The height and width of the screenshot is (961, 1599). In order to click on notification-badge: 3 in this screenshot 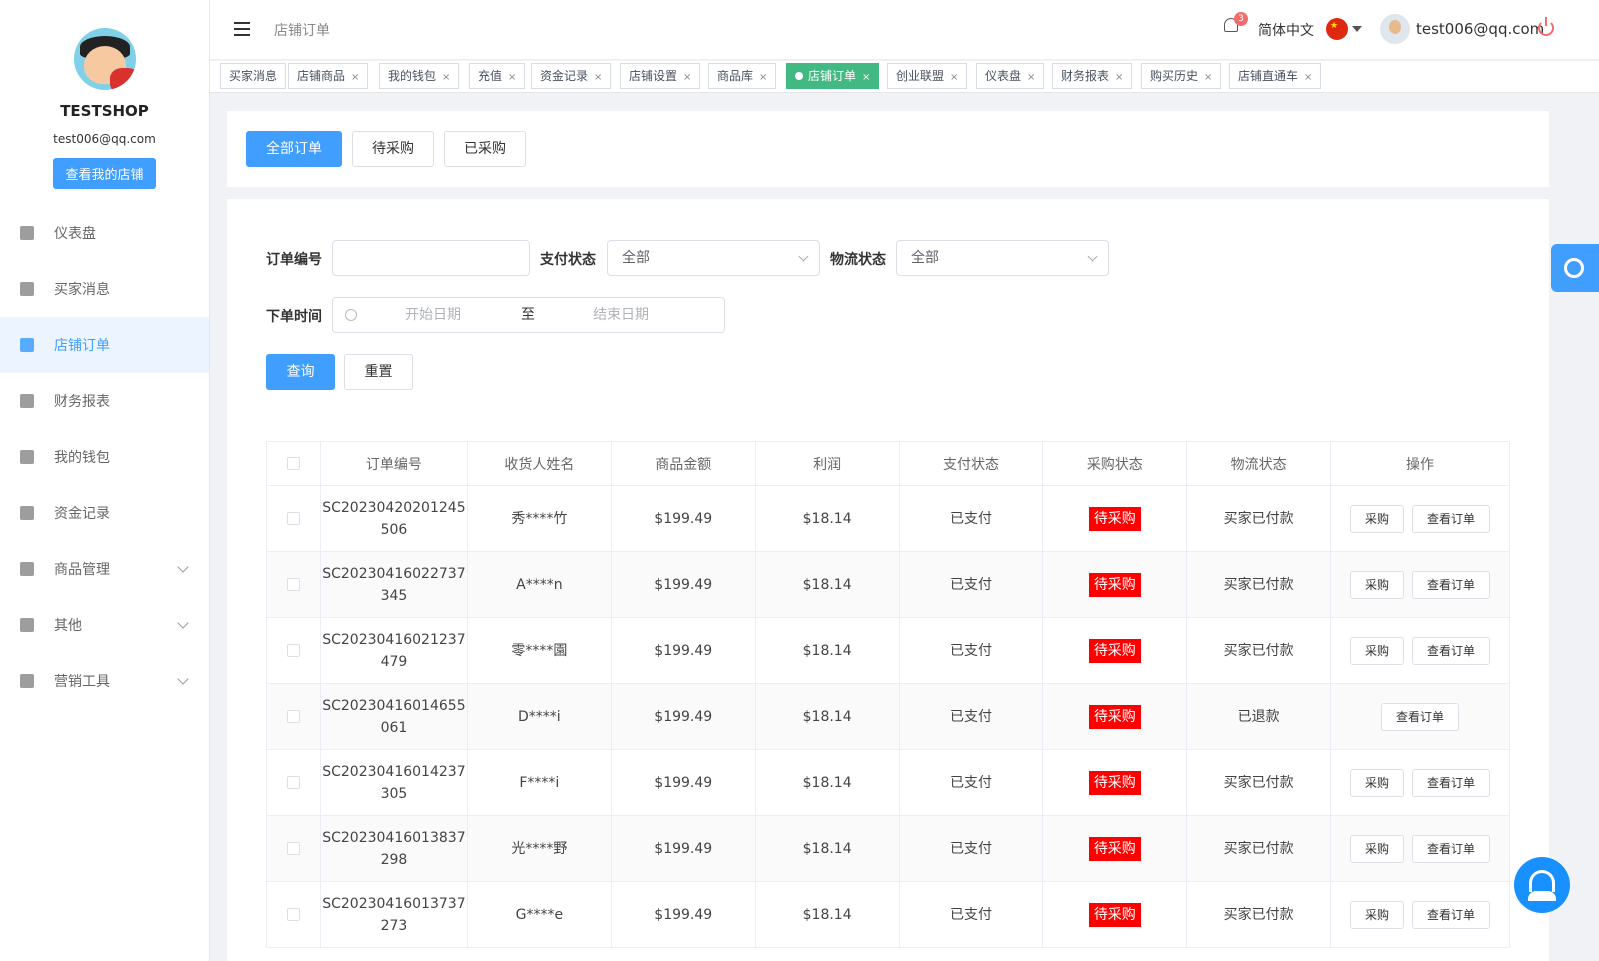, I will do `click(1241, 19)`.